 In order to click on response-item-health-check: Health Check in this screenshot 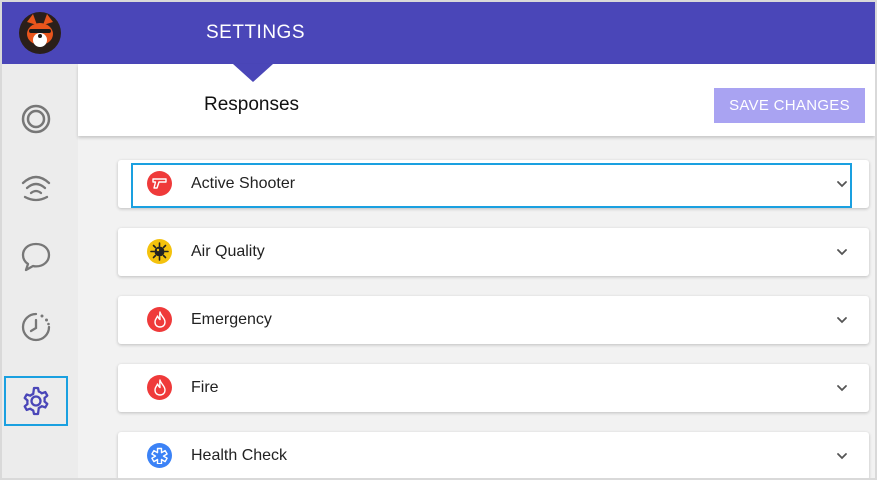, I will do `click(493, 455)`.